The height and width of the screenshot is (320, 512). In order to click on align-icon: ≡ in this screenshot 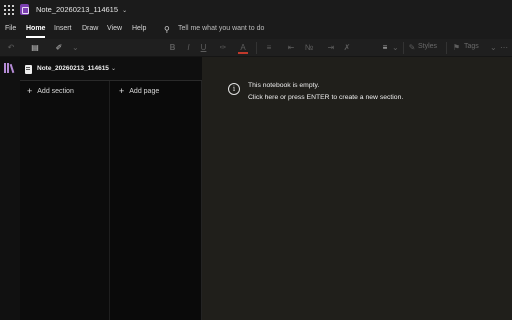, I will do `click(385, 48)`.